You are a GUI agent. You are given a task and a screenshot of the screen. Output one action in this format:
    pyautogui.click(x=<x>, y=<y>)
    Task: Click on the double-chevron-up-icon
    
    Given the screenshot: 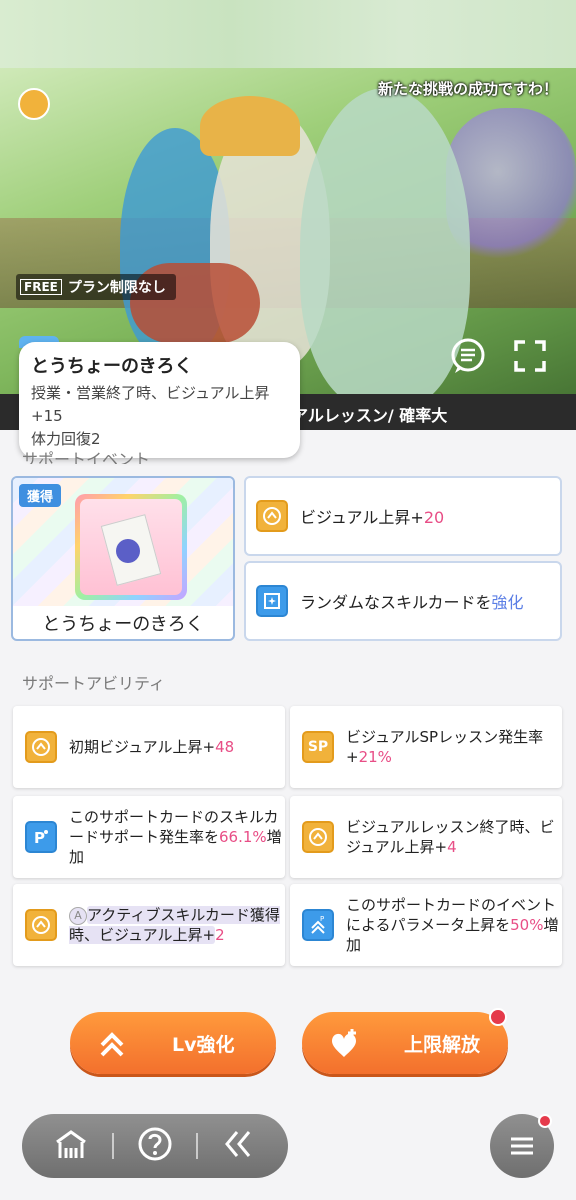 What is the action you would take?
    pyautogui.click(x=112, y=1044)
    